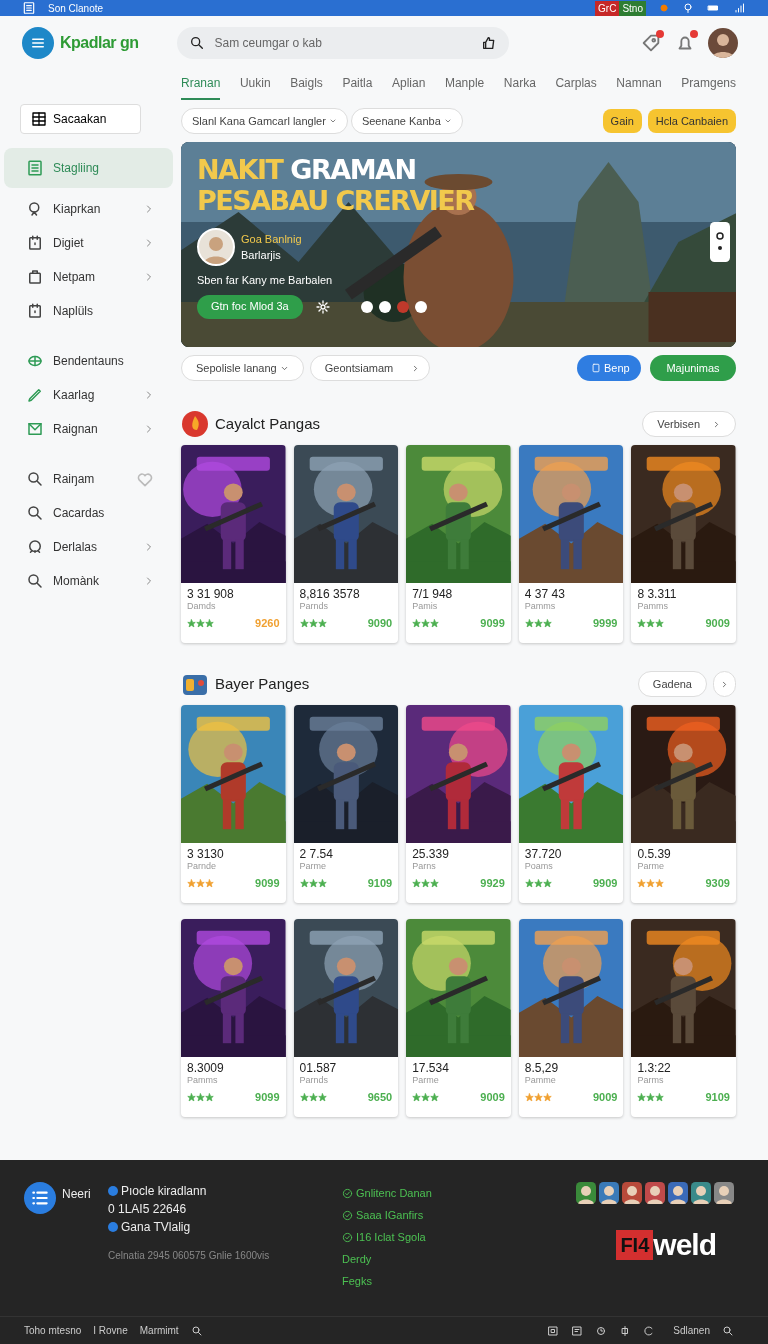 The height and width of the screenshot is (1344, 768). I want to click on sort-dropdown: Sepolisle lanang, so click(242, 368).